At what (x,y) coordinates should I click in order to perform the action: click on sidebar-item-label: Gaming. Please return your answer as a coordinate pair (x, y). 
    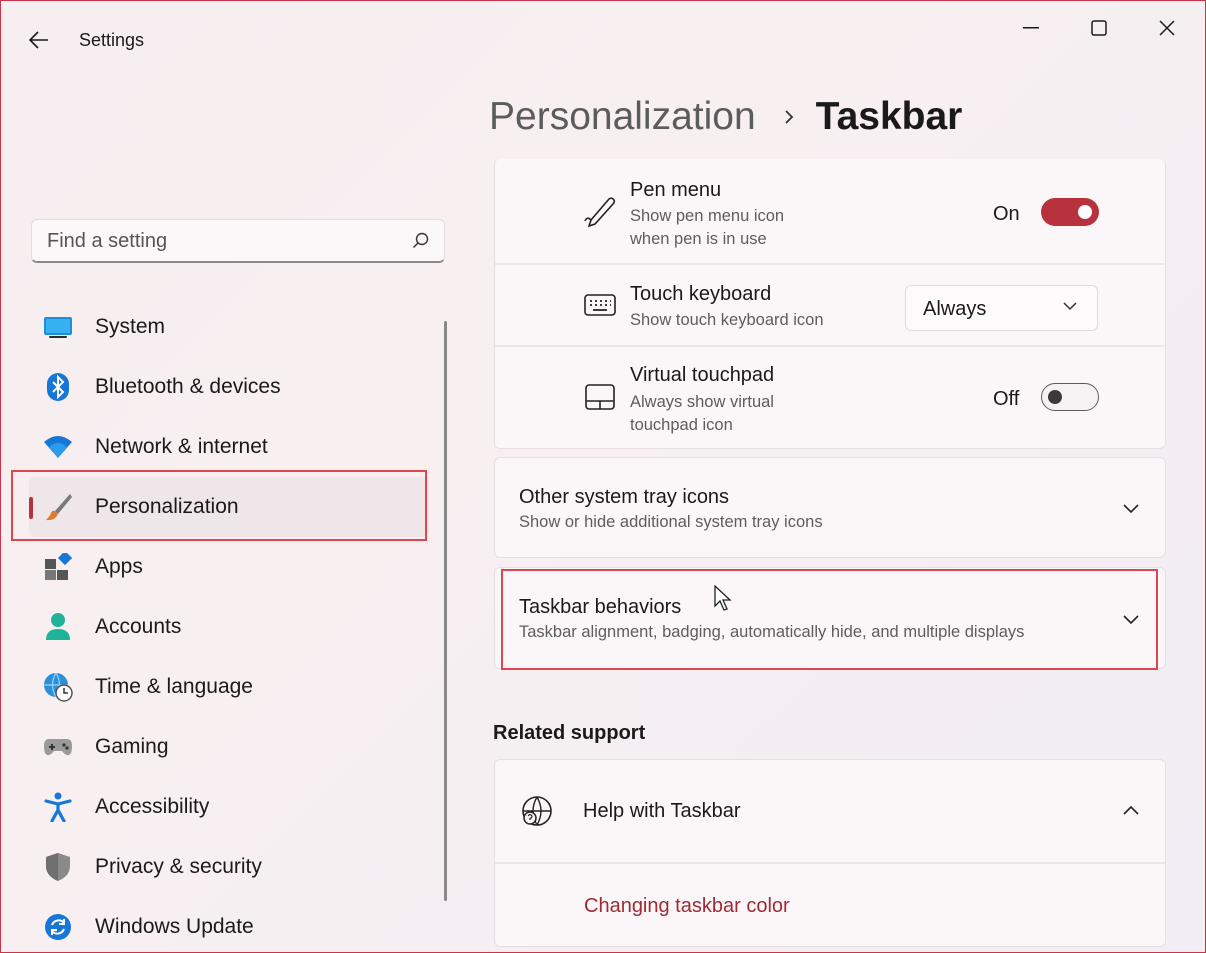
    Looking at the image, I should click on (132, 746).